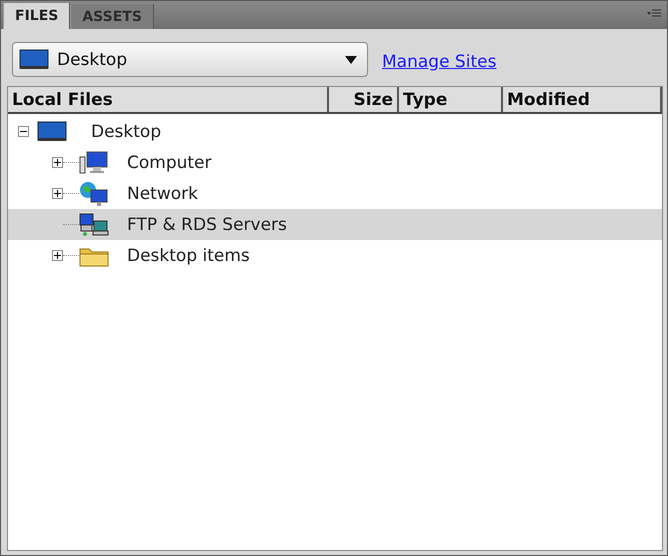  What do you see at coordinates (126, 132) in the screenshot?
I see `tree-label: Desktop` at bounding box center [126, 132].